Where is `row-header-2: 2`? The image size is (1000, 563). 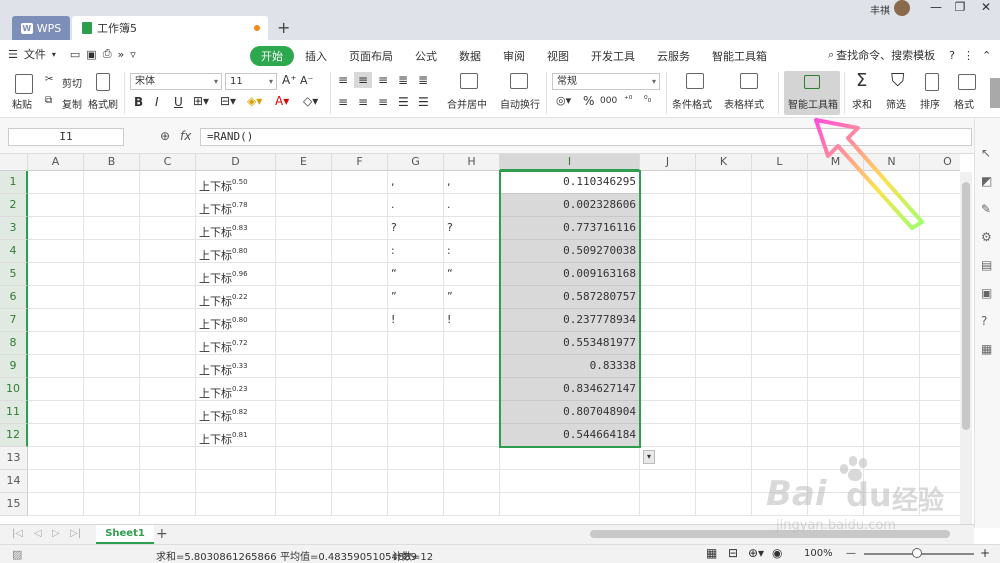
row-header-2: 2 is located at coordinates (14, 205).